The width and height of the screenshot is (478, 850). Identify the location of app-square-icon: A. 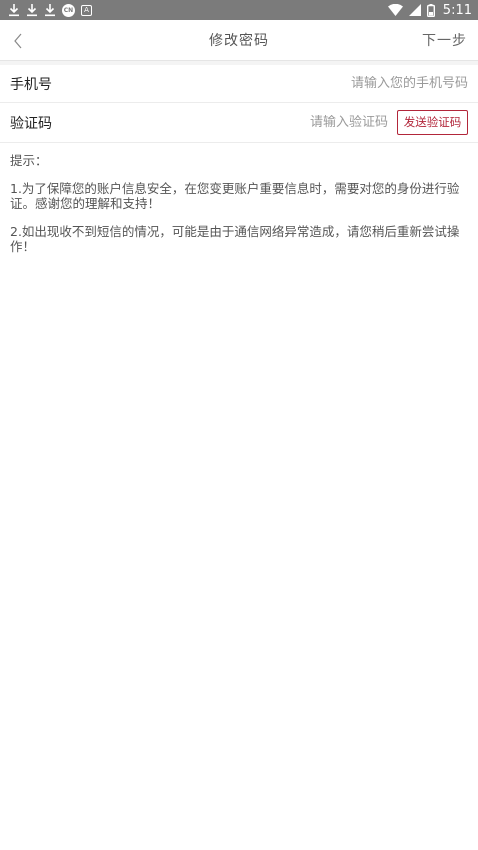
(86, 10).